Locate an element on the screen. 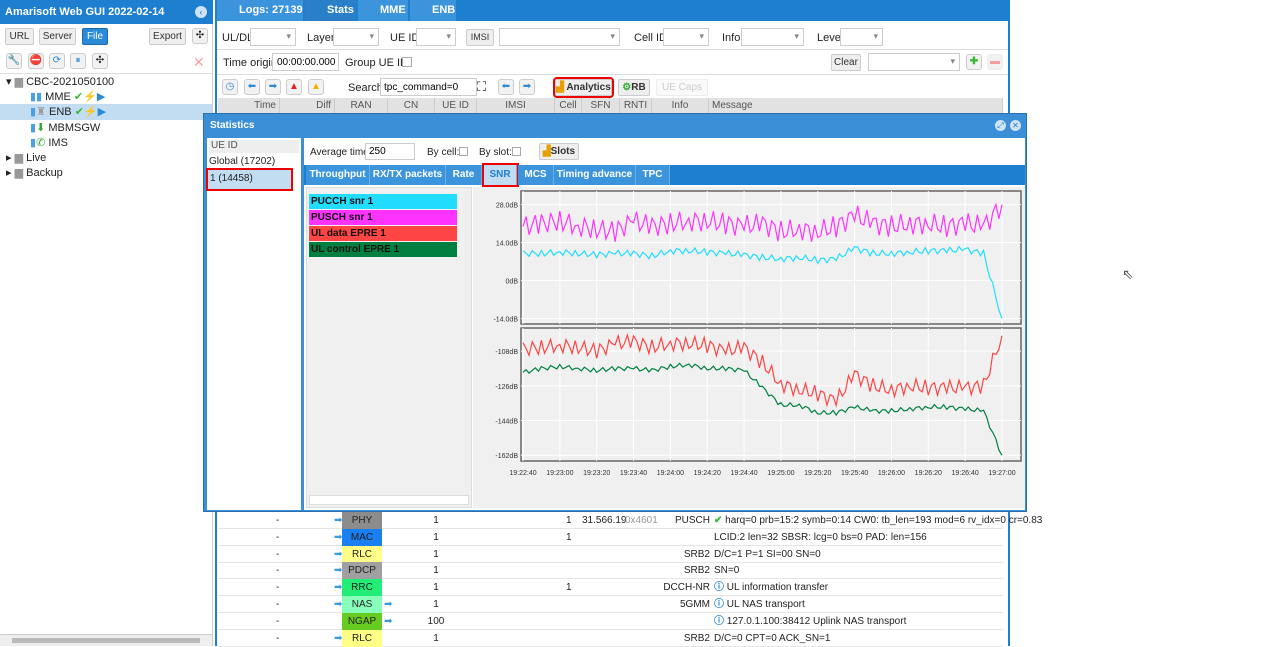 The width and height of the screenshot is (1280, 647). tree-label: CBC-2021050100 is located at coordinates (70, 82).